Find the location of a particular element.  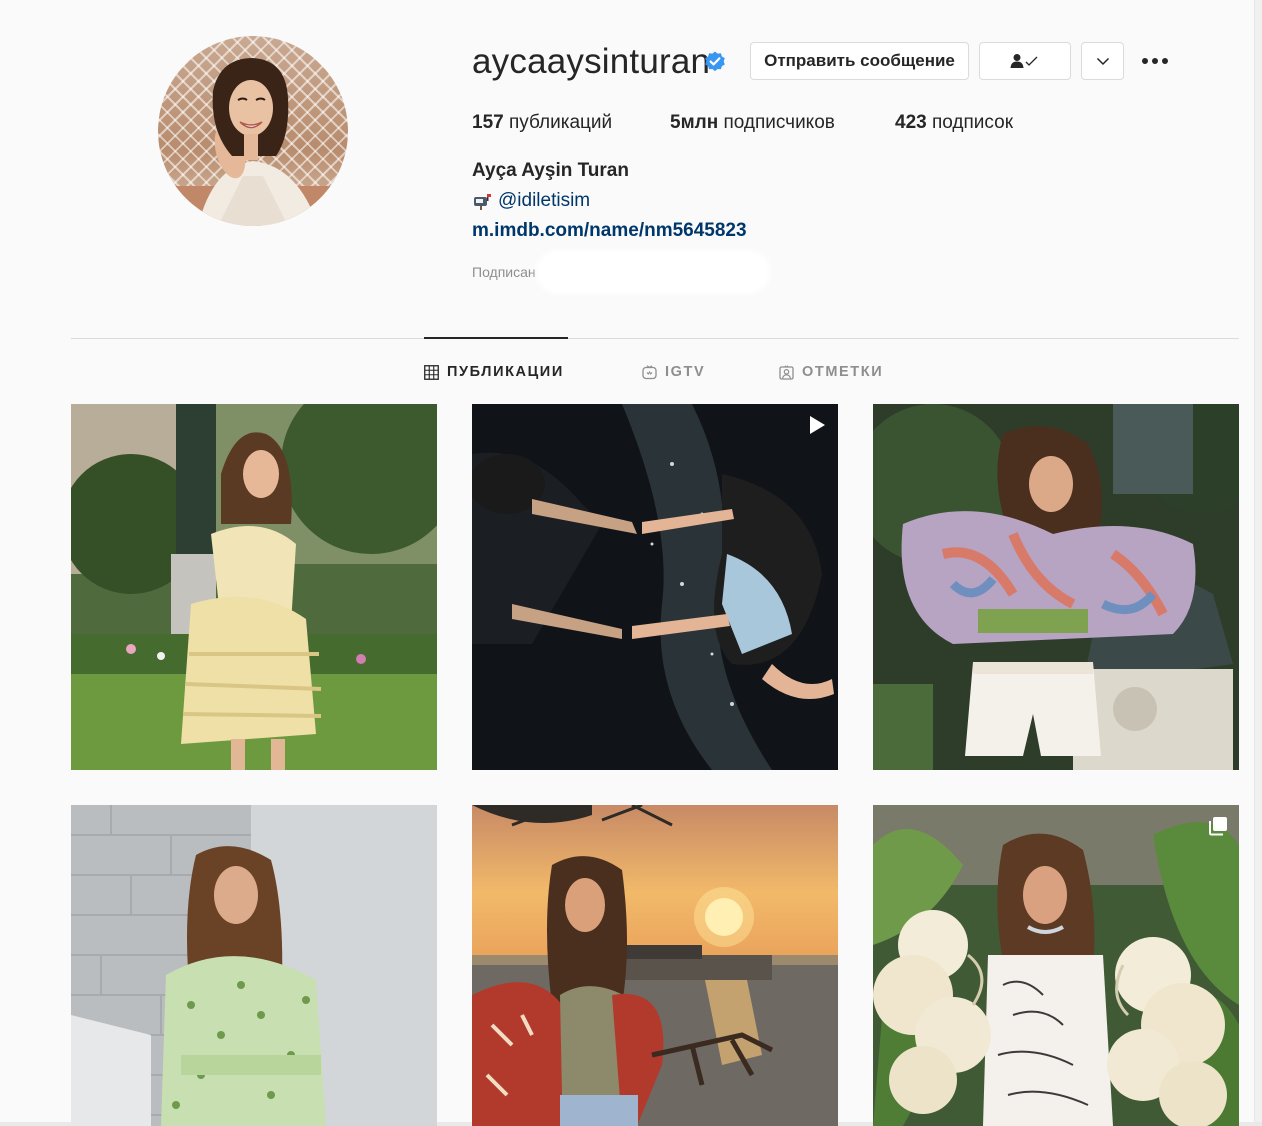

profile-website-link: m.imdb.com/name/nm5645823 is located at coordinates (609, 231).